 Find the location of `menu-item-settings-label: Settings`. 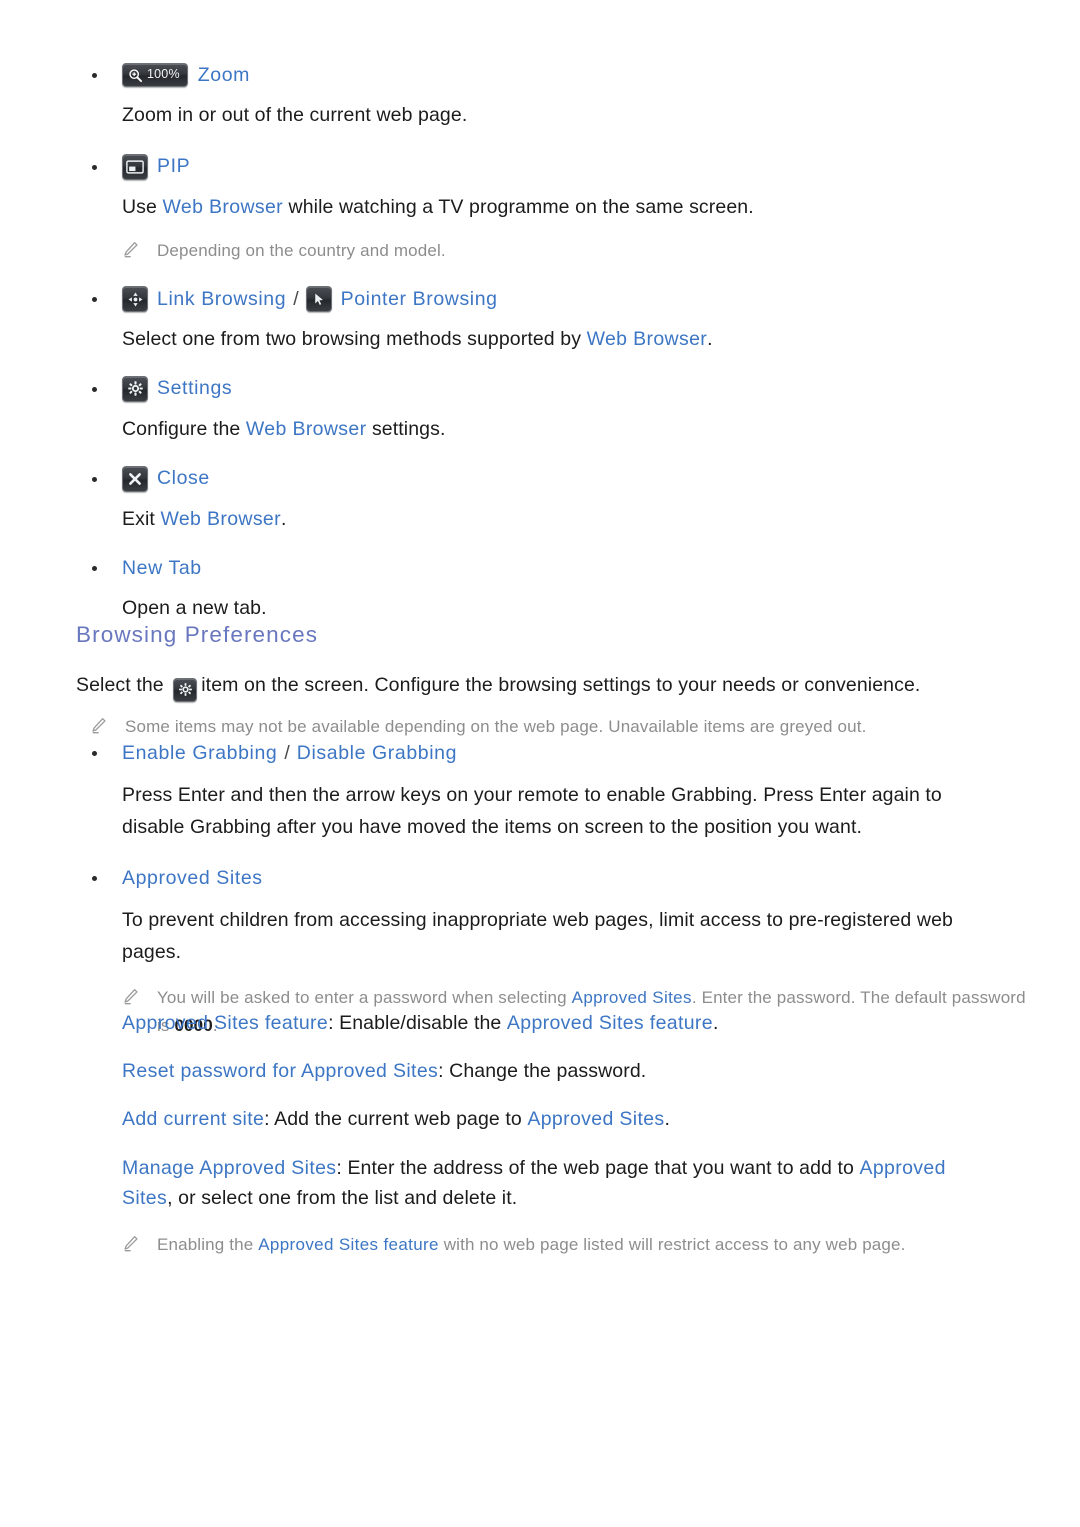

menu-item-settings-label: Settings is located at coordinates (195, 388).